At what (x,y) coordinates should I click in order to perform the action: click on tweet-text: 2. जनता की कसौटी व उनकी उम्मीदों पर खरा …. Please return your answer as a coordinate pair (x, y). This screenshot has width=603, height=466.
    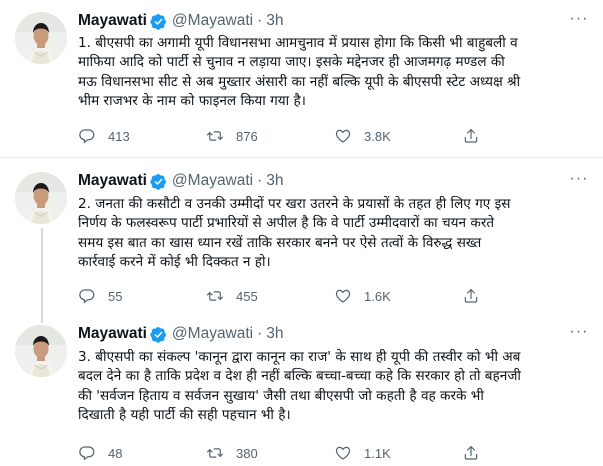
    Looking at the image, I should click on (294, 233).